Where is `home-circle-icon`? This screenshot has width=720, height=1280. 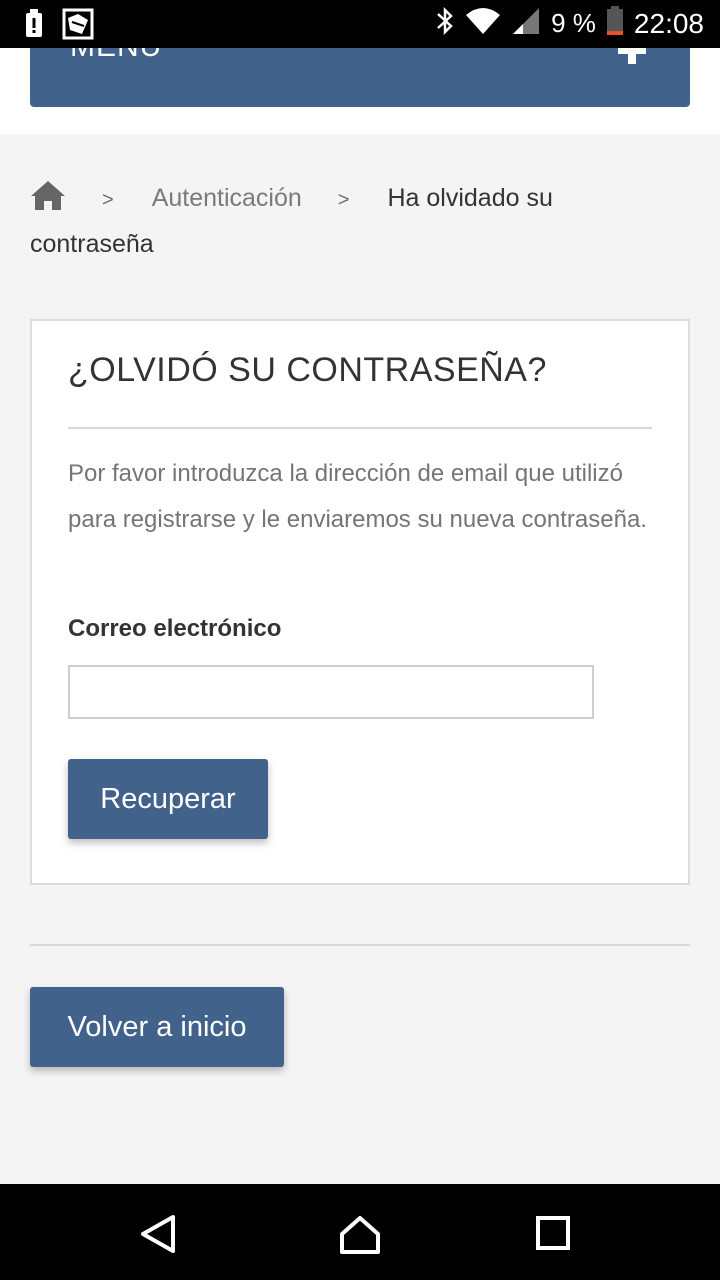 home-circle-icon is located at coordinates (360, 1236).